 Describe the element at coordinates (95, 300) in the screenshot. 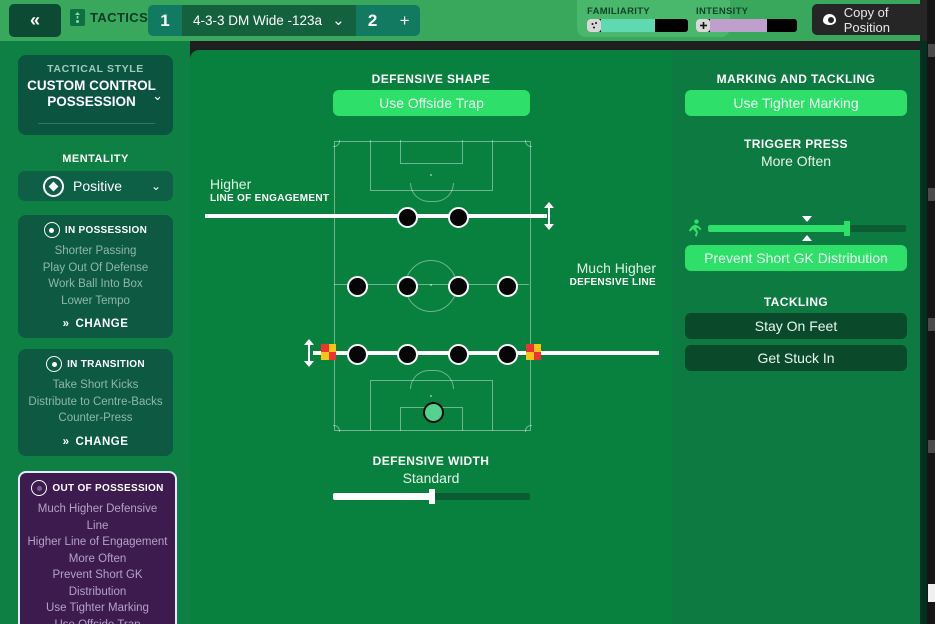

I see `list-item: Lower Tempo` at that location.